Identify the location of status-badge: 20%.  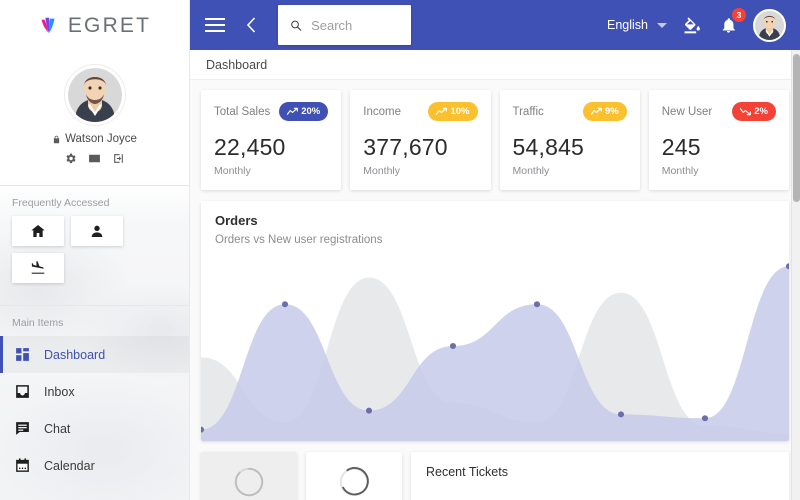
(304, 111).